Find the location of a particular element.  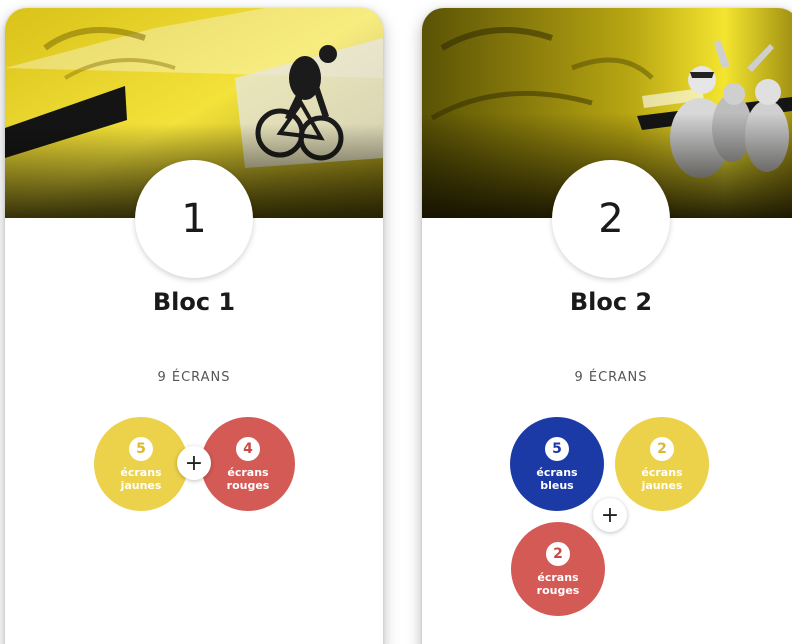

block-title: Bloc 2 is located at coordinates (611, 302).